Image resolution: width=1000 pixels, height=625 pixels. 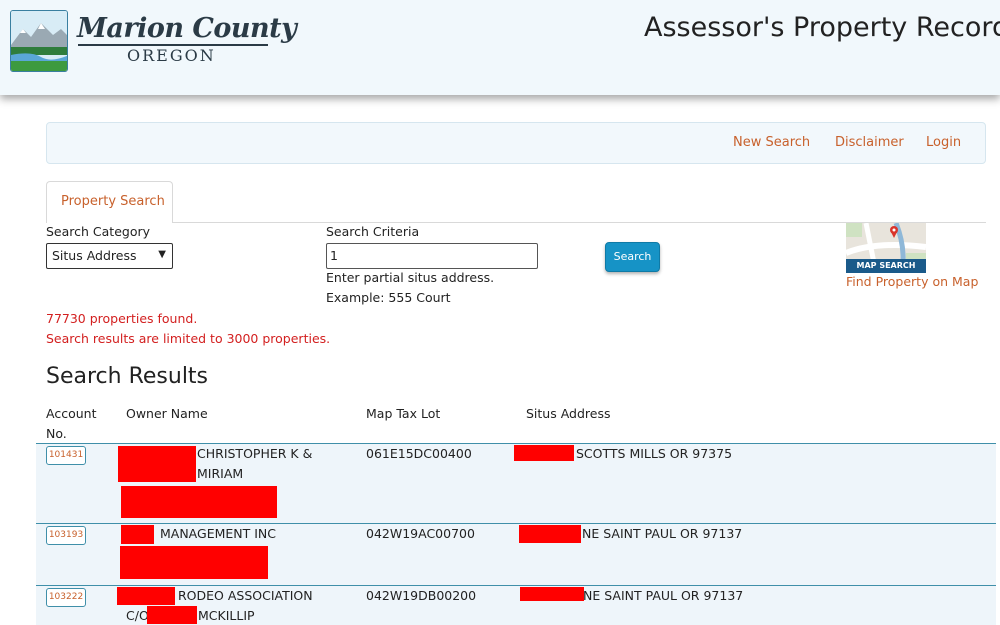 I want to click on map-tax-lot: 042W19AC00700, so click(x=420, y=533).